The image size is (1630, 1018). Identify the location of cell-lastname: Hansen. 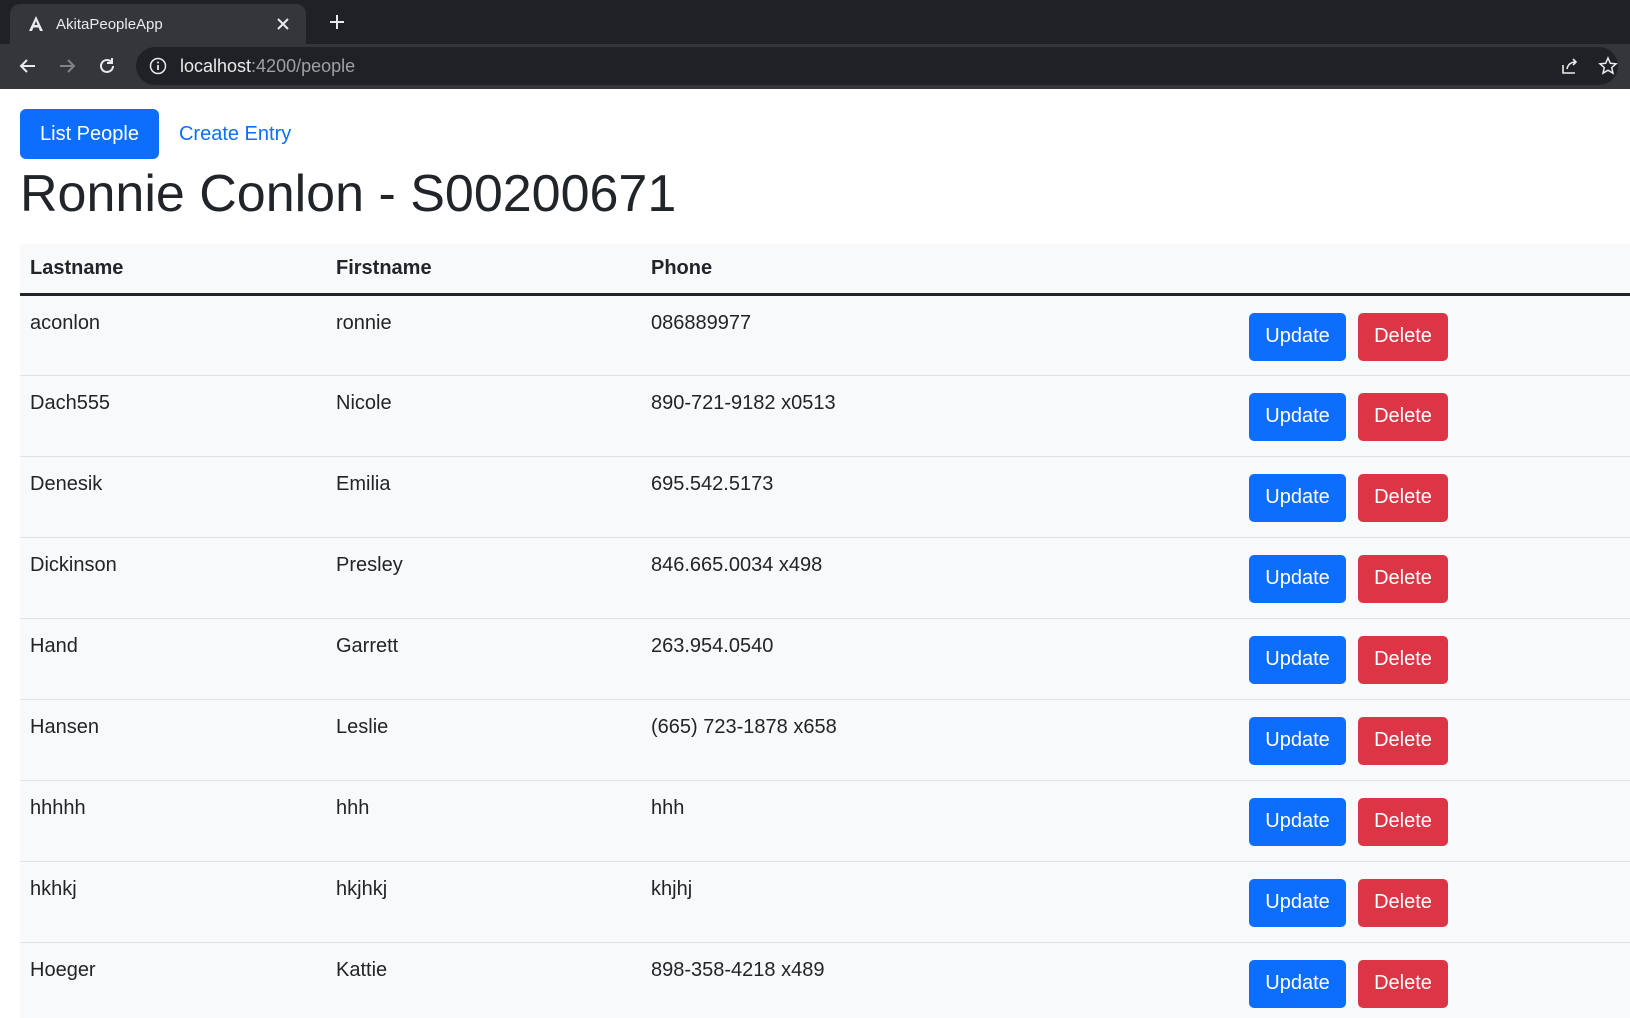
(173, 740).